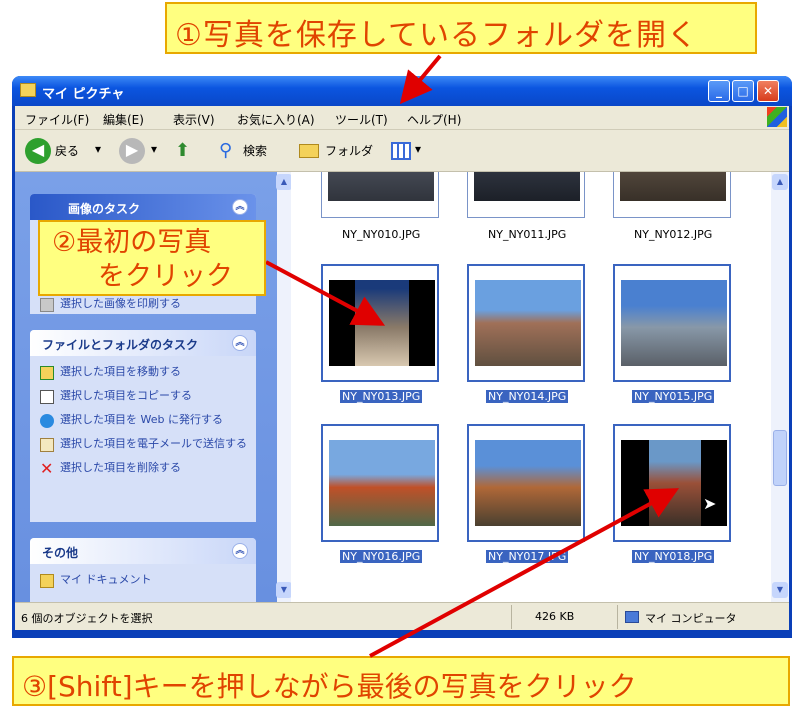 The height and width of the screenshot is (712, 800). Describe the element at coordinates (47, 373) in the screenshot. I see `move-icon` at that location.